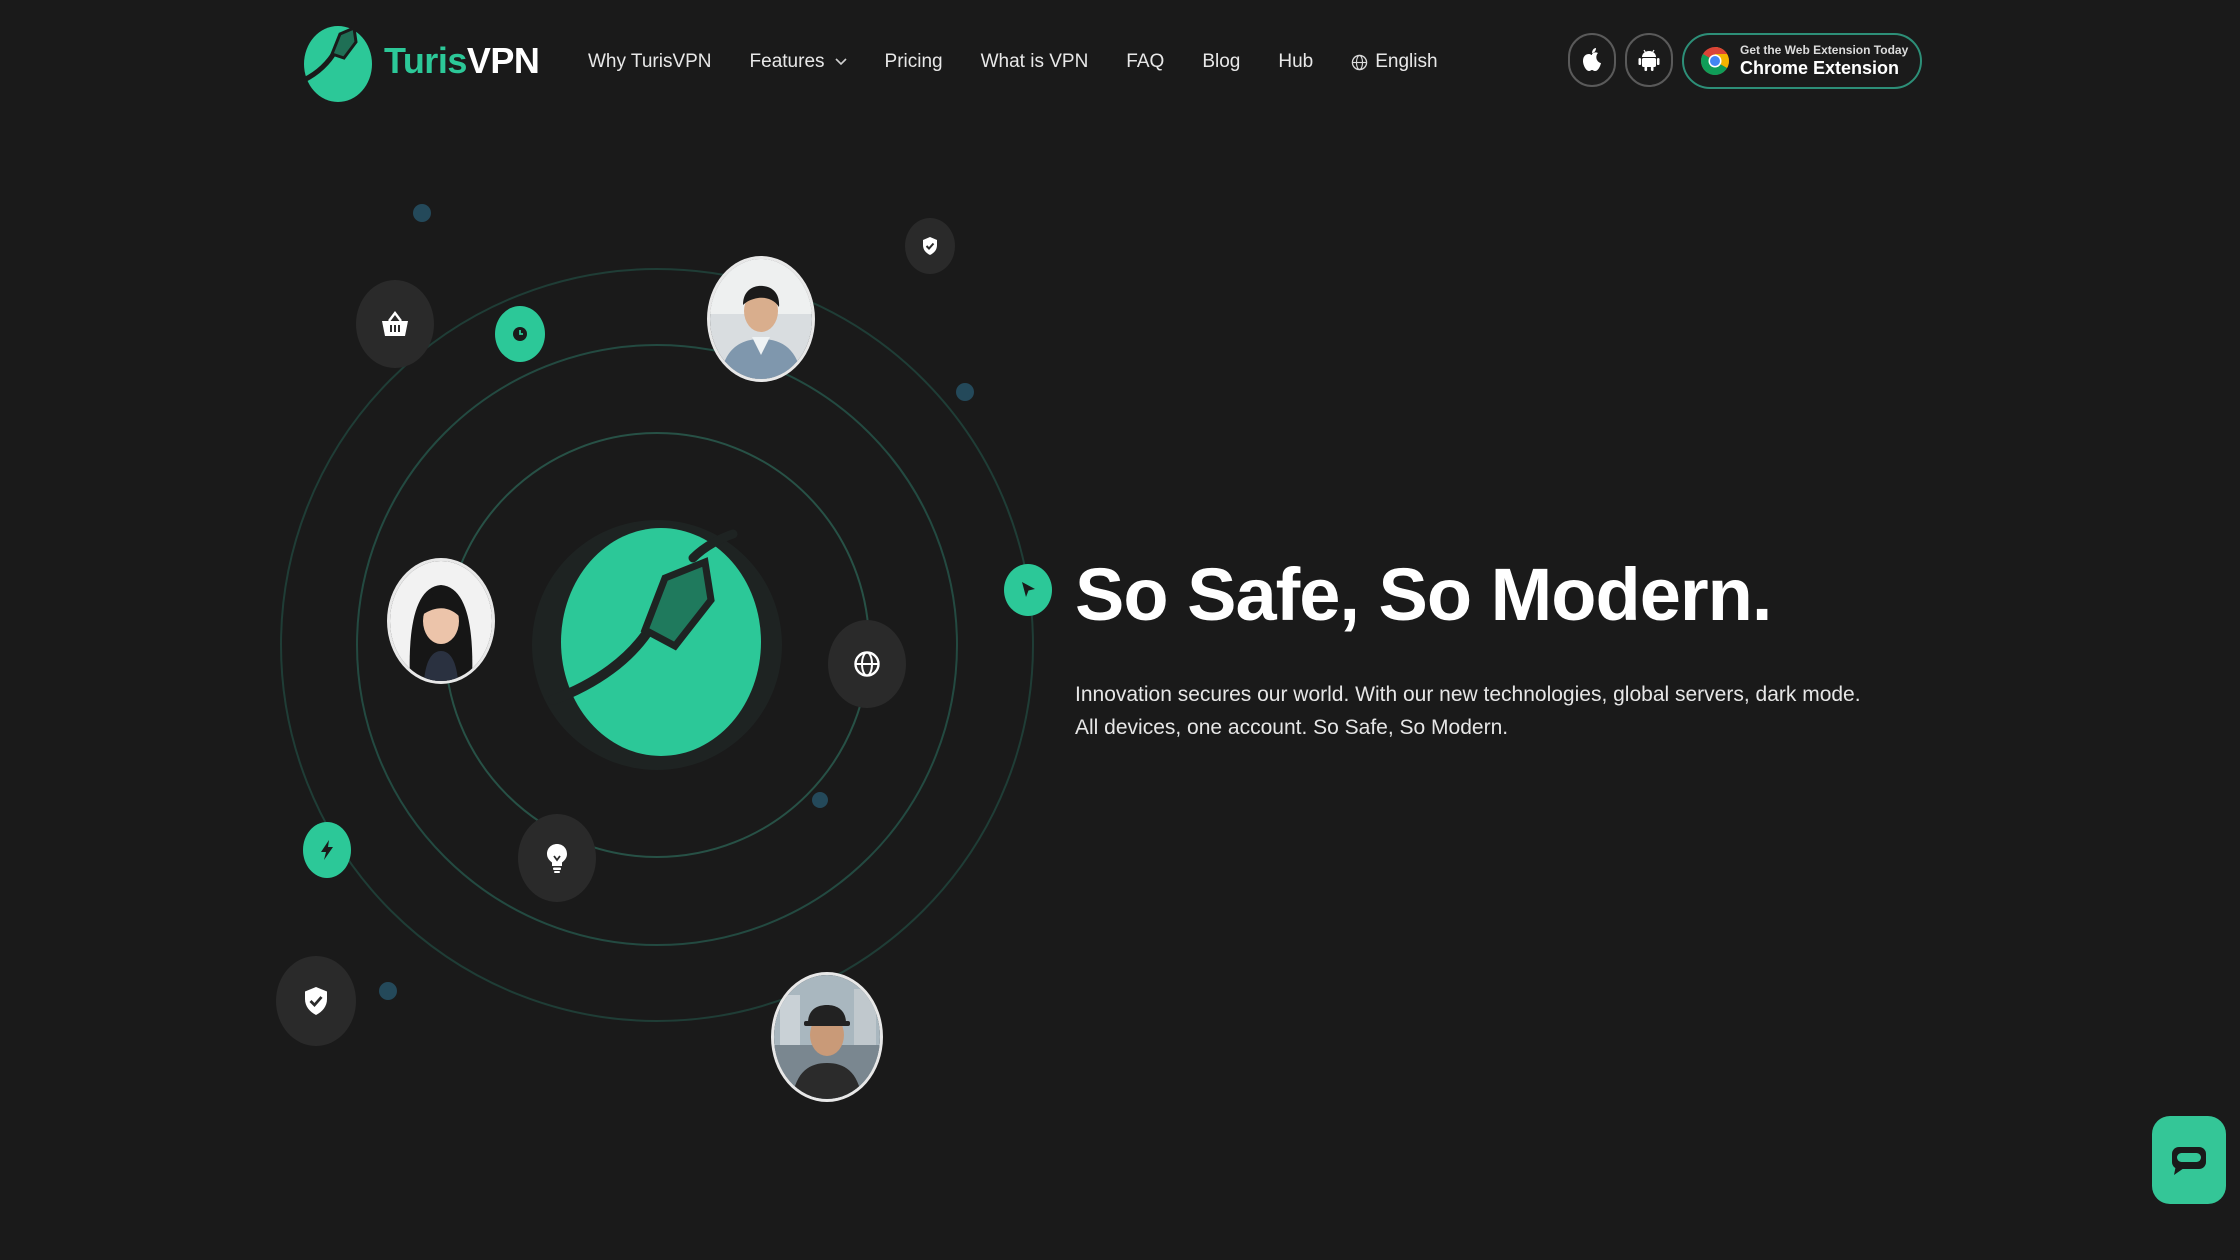  I want to click on nav-label: Why TurisVPN, so click(650, 61).